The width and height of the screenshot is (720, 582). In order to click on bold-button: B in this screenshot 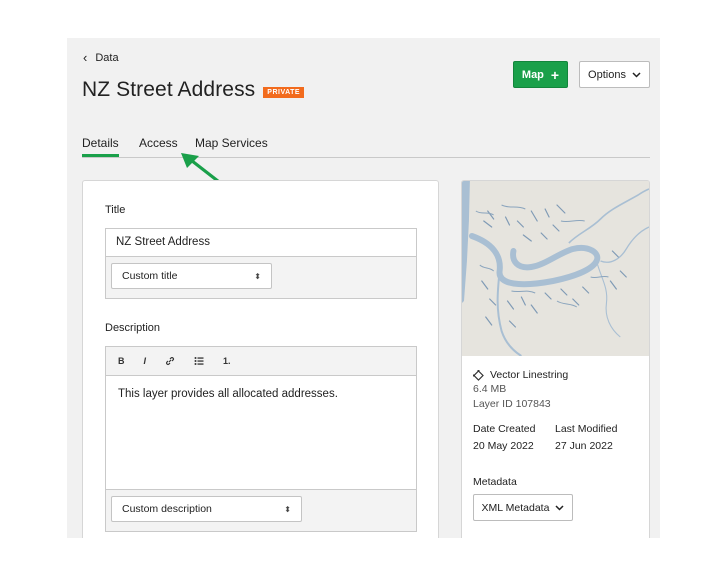, I will do `click(121, 361)`.